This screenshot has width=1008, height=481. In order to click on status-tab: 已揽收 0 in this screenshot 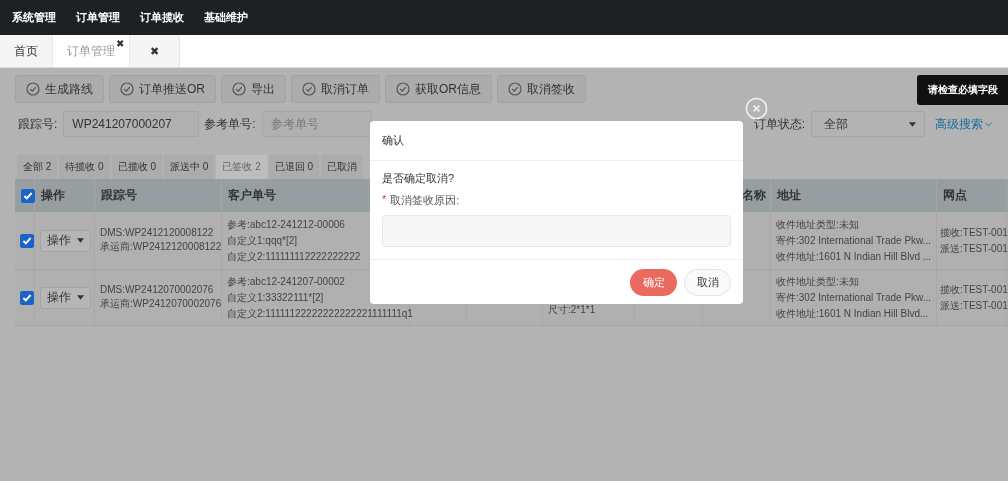, I will do `click(137, 167)`.